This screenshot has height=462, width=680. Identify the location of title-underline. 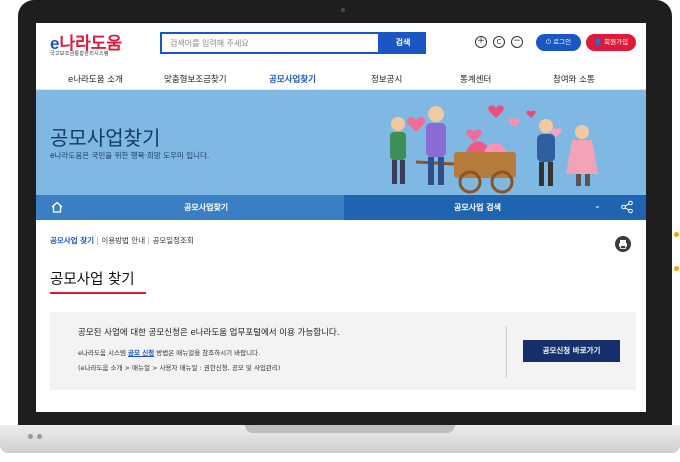
(98, 293).